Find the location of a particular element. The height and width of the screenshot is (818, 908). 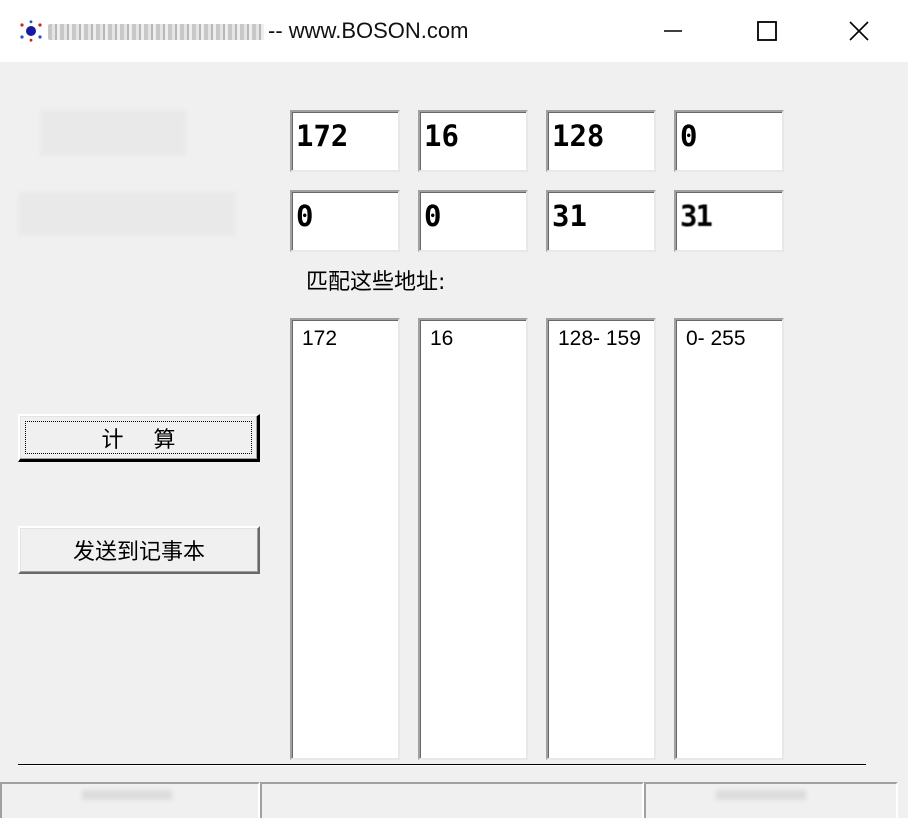

result-list-octet-2: 16 is located at coordinates (473, 539).